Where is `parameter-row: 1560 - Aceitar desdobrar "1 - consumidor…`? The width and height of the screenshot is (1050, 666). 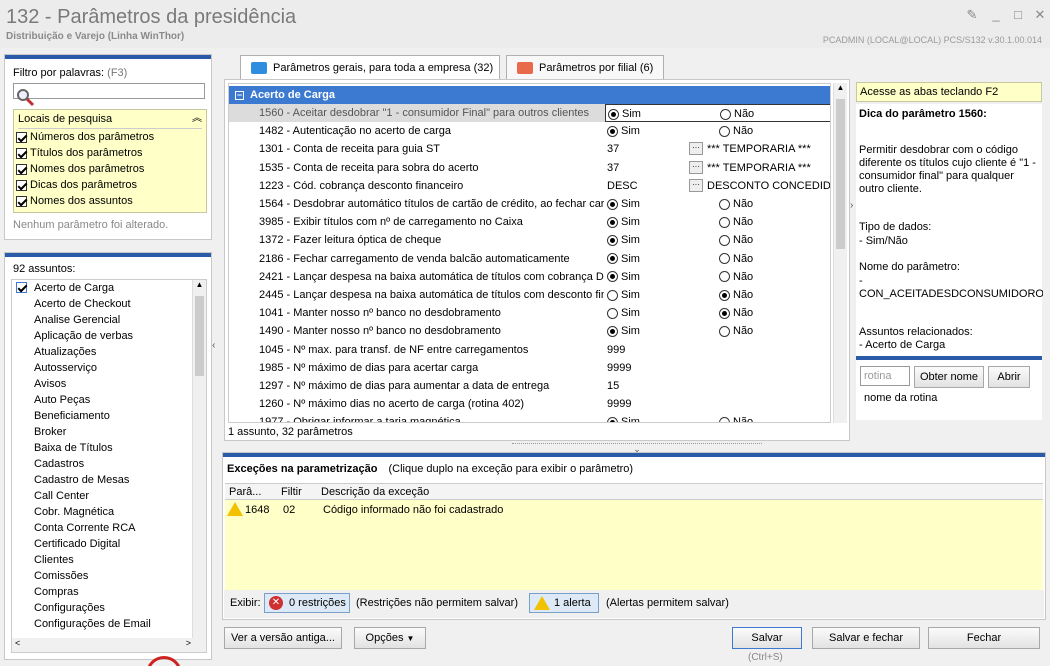 parameter-row: 1560 - Aceitar desdobrar "1 - consumidor… is located at coordinates (529, 113).